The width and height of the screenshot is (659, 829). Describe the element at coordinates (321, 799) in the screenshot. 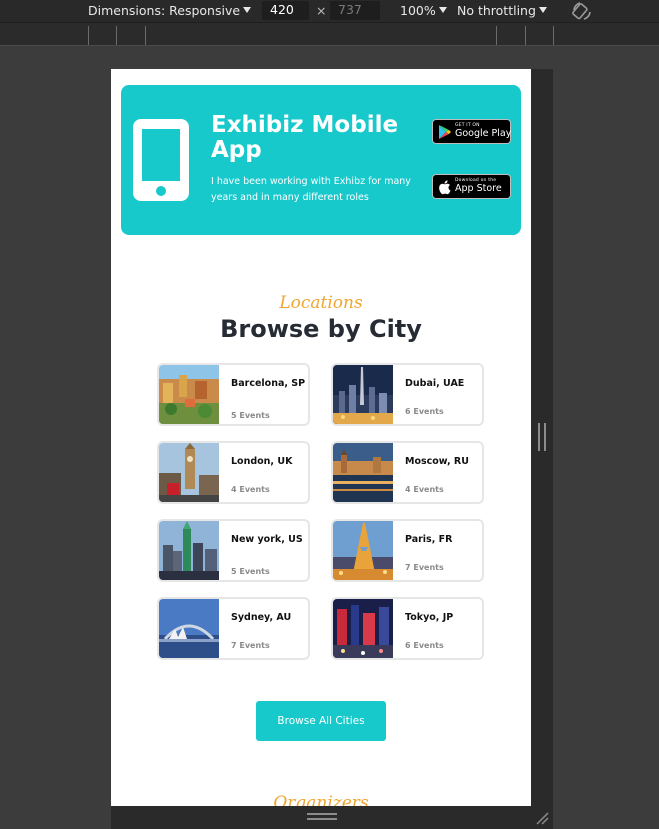

I see `organizers-kicker: Organizers` at that location.